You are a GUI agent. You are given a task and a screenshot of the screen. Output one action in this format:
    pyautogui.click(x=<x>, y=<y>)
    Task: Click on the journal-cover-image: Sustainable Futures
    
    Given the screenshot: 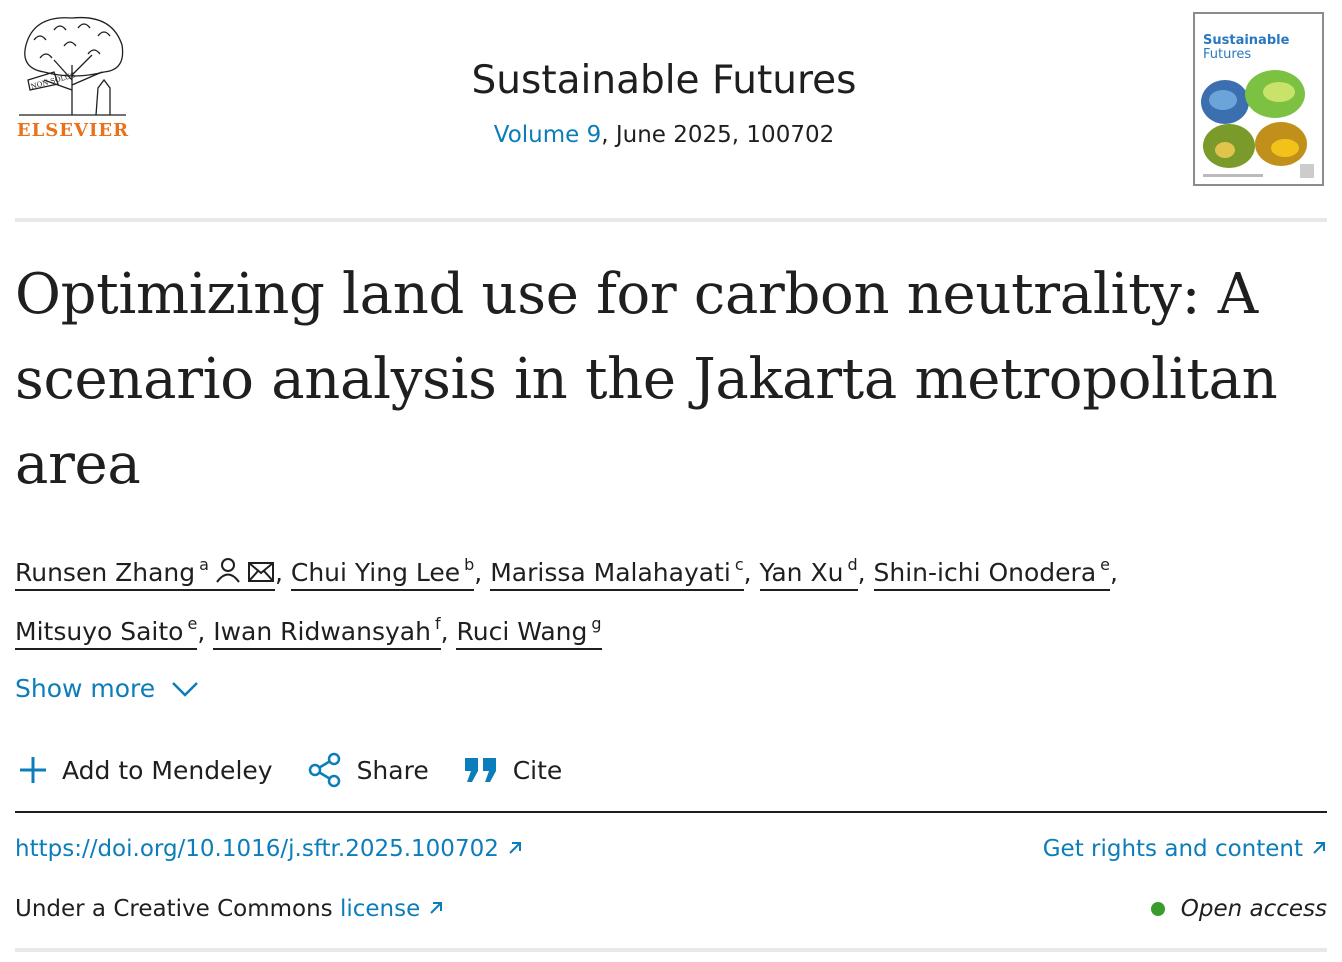 What is the action you would take?
    pyautogui.click(x=1258, y=99)
    